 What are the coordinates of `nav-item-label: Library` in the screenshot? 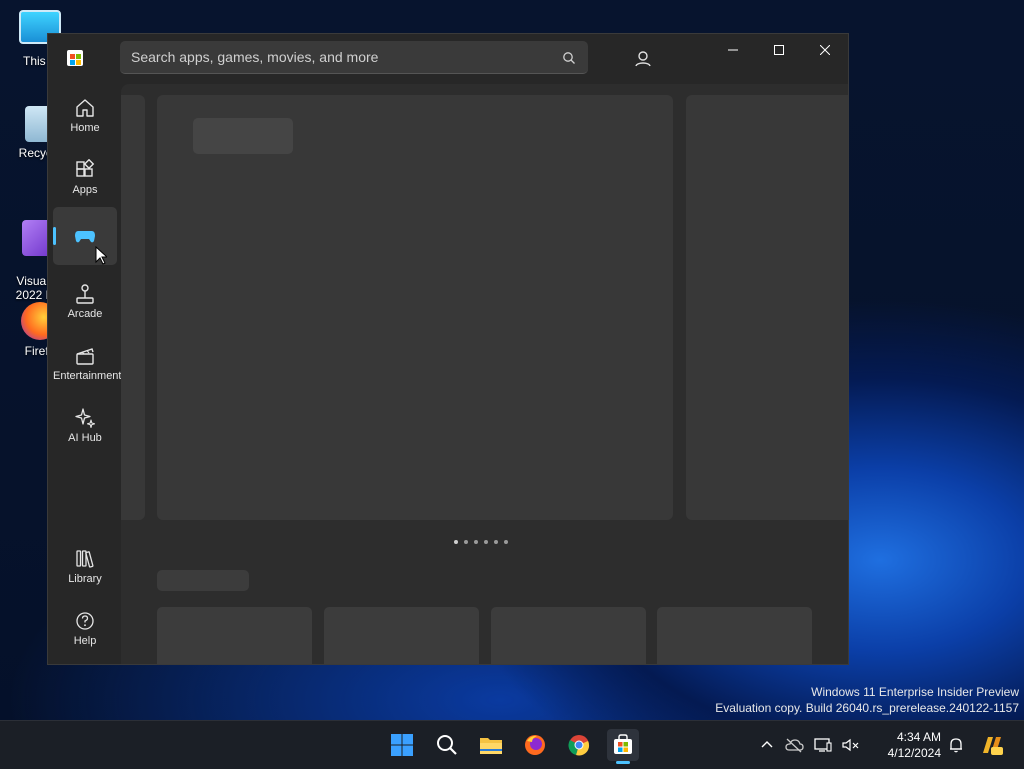 It's located at (85, 579).